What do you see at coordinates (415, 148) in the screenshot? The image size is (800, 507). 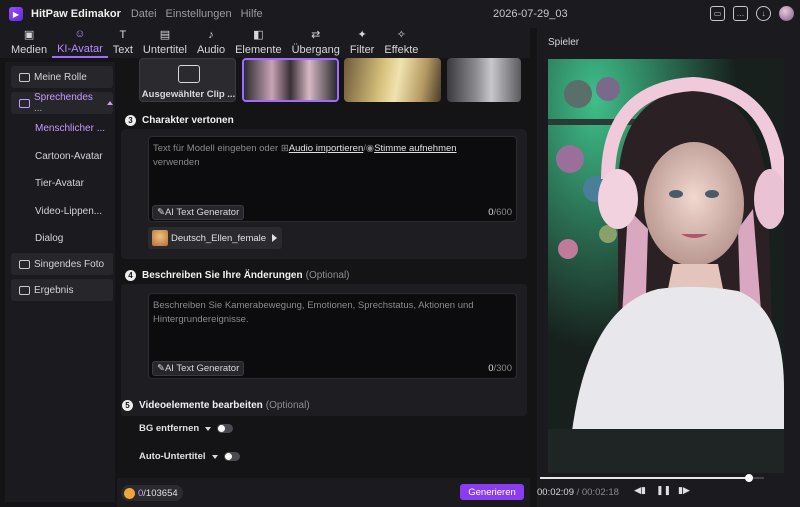 I see `record-voice-link: Stimme aufnehmen` at bounding box center [415, 148].